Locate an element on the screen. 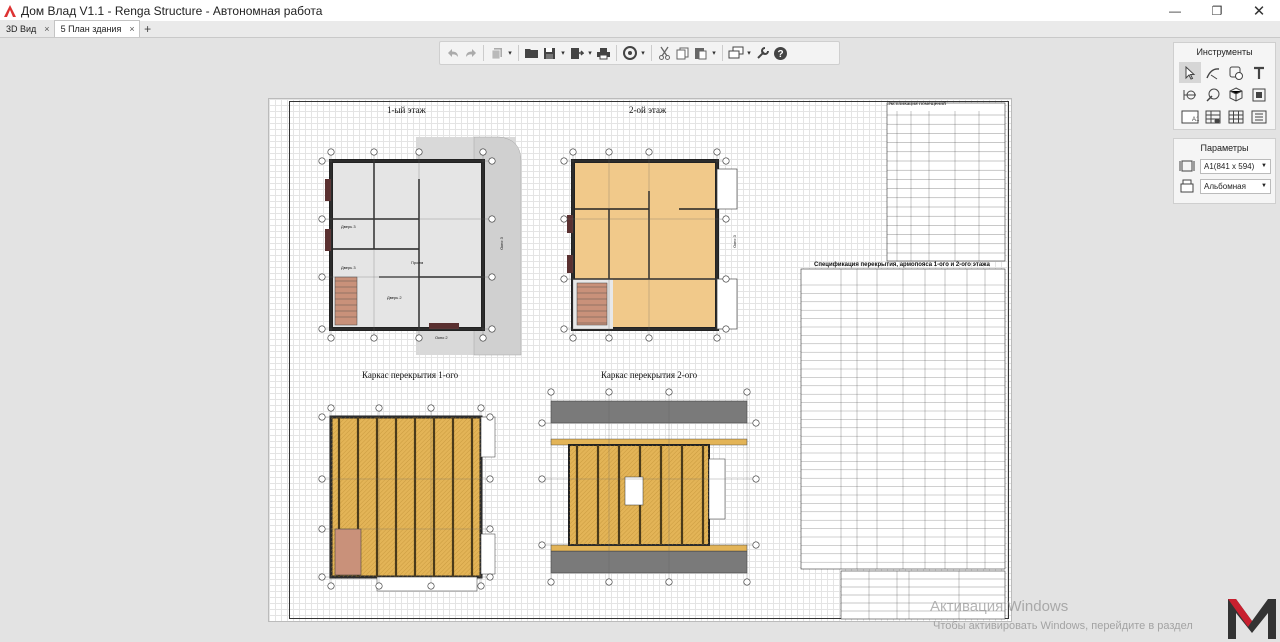  section-tool is located at coordinates (1259, 94).